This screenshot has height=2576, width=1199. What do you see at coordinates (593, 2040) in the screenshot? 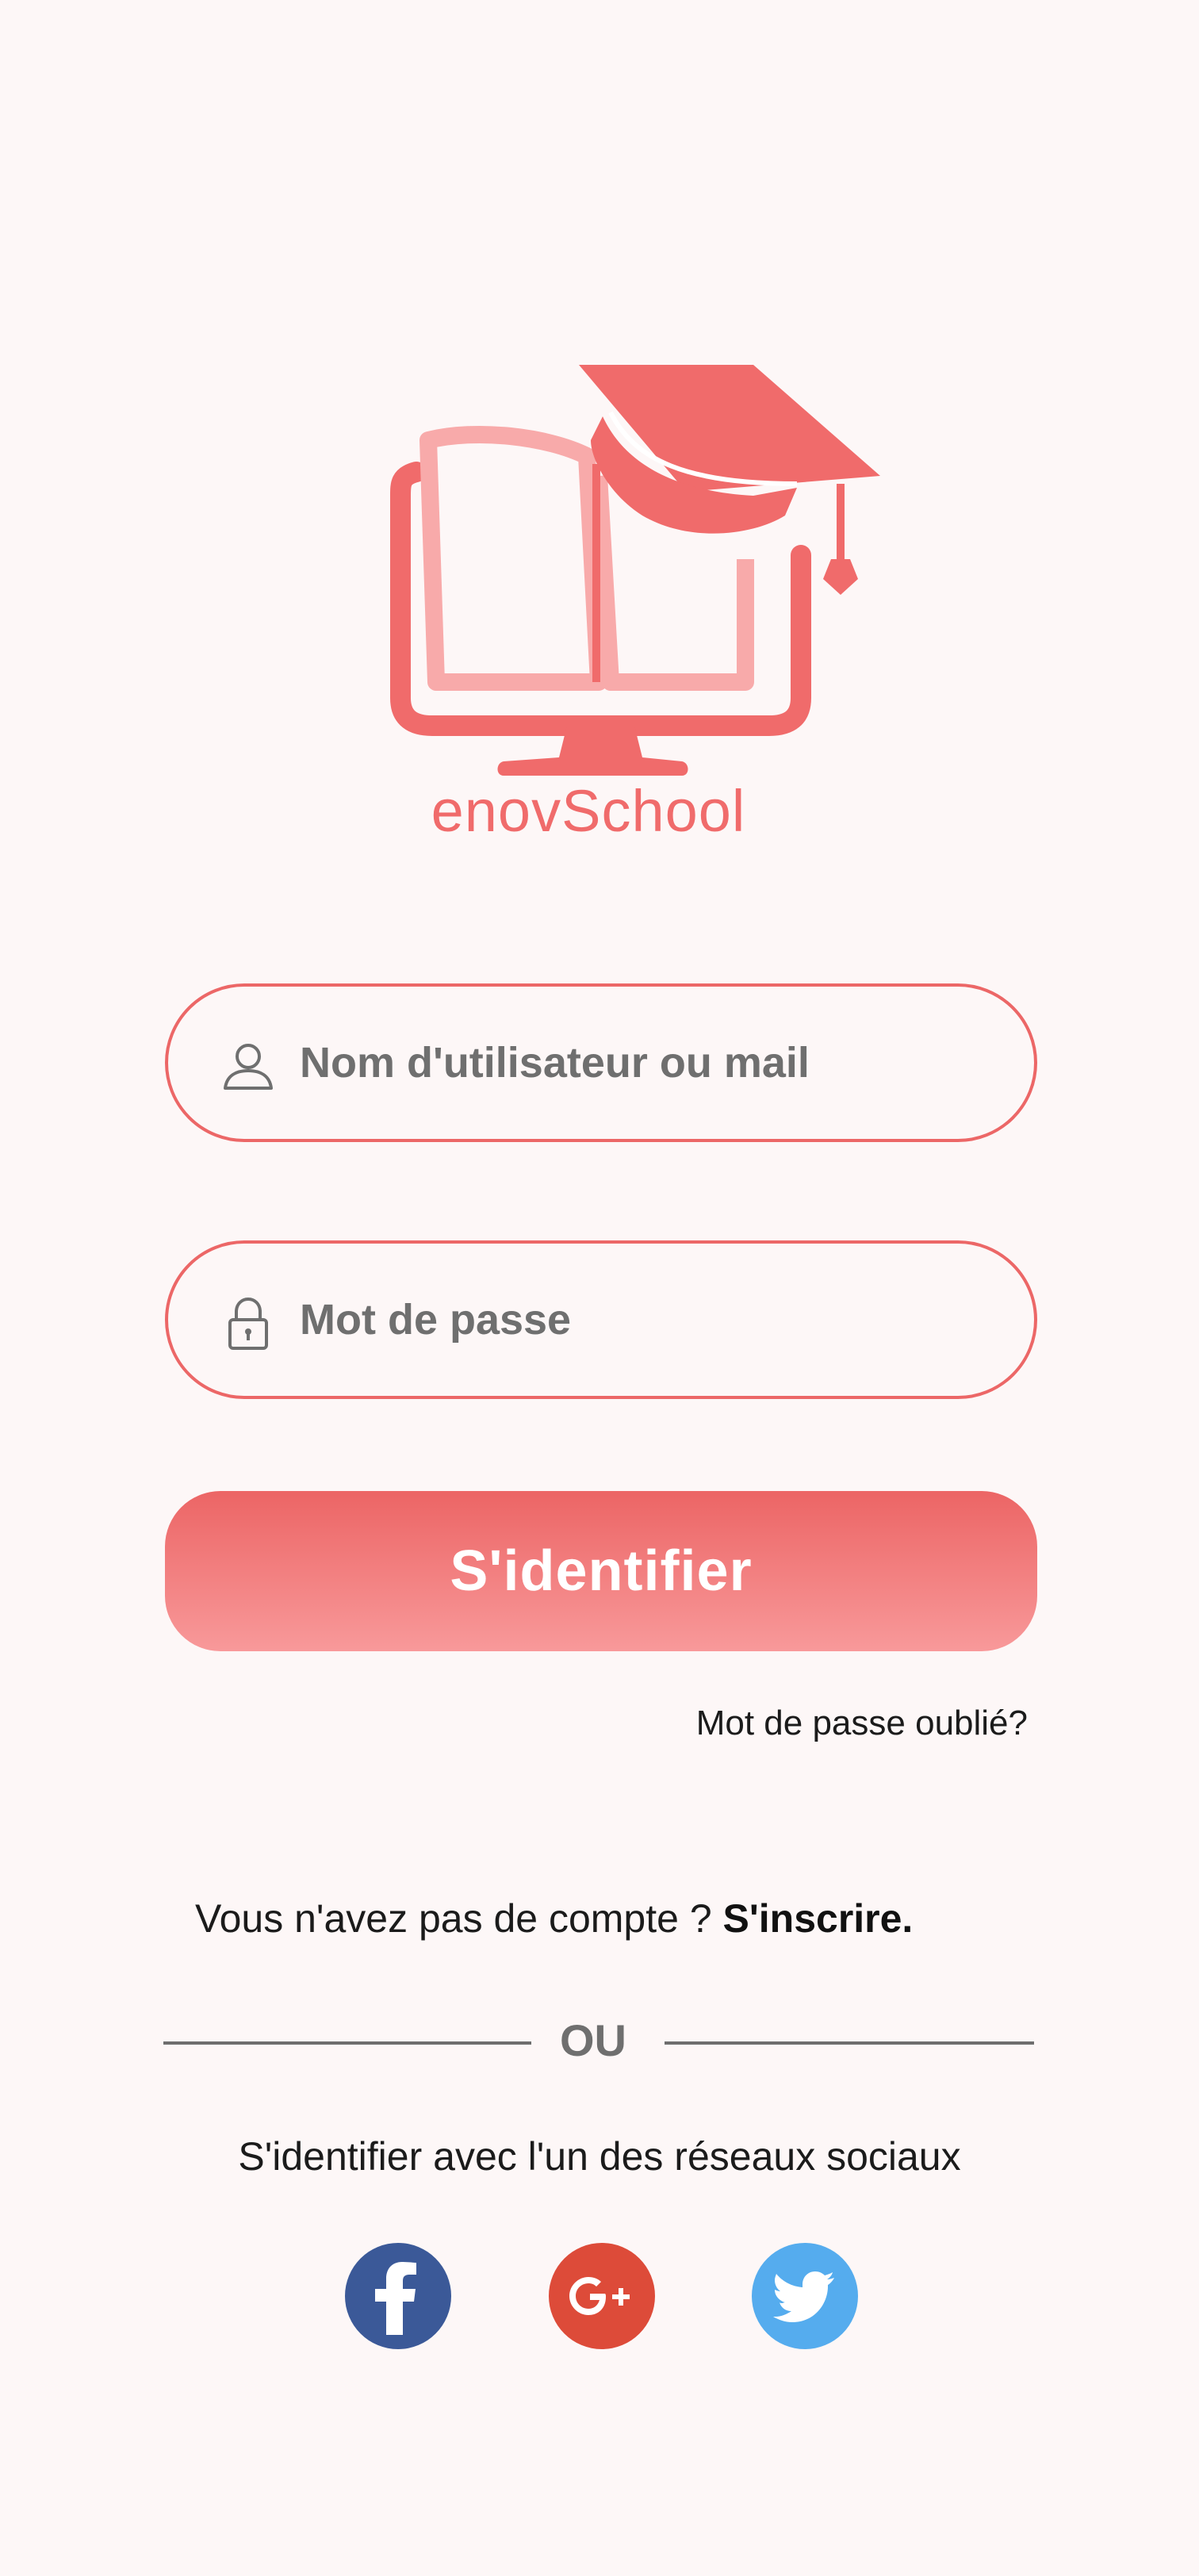
I see `divider-label: OU` at bounding box center [593, 2040].